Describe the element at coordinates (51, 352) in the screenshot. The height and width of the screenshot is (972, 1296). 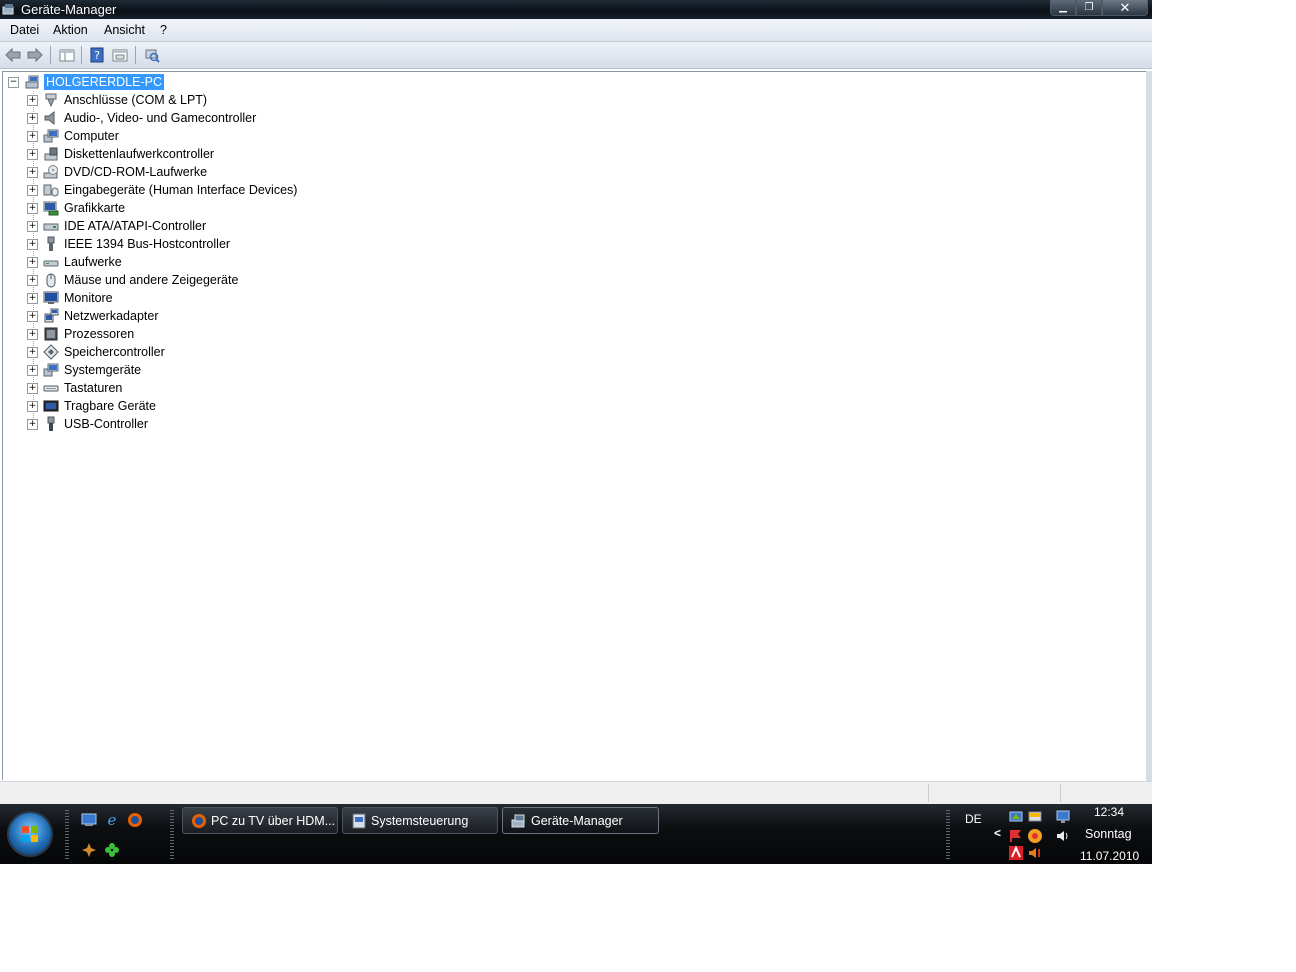
I see `storage-controller-icon` at that location.